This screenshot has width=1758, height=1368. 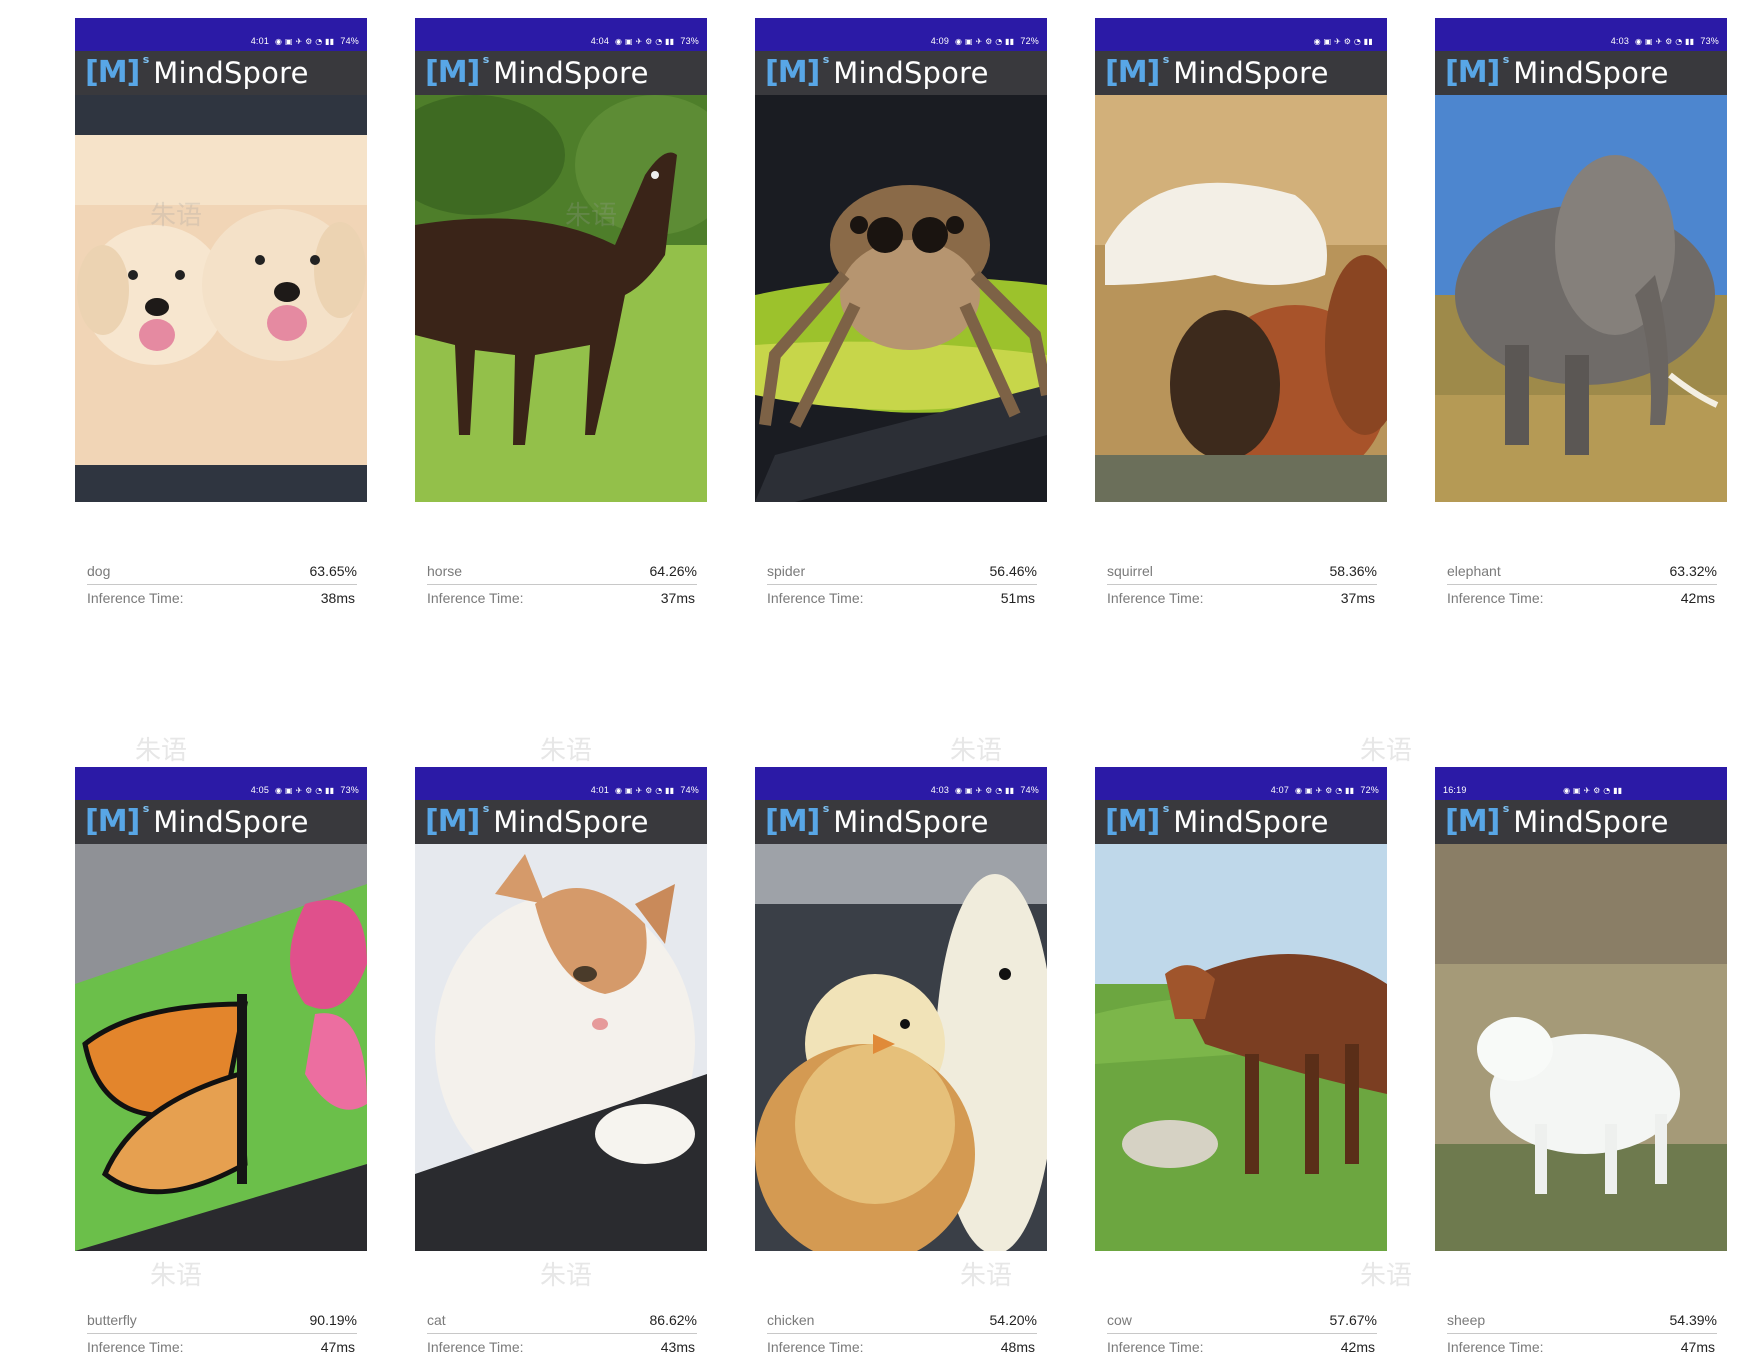 I want to click on result-confidence: 63.32%, so click(x=1693, y=571).